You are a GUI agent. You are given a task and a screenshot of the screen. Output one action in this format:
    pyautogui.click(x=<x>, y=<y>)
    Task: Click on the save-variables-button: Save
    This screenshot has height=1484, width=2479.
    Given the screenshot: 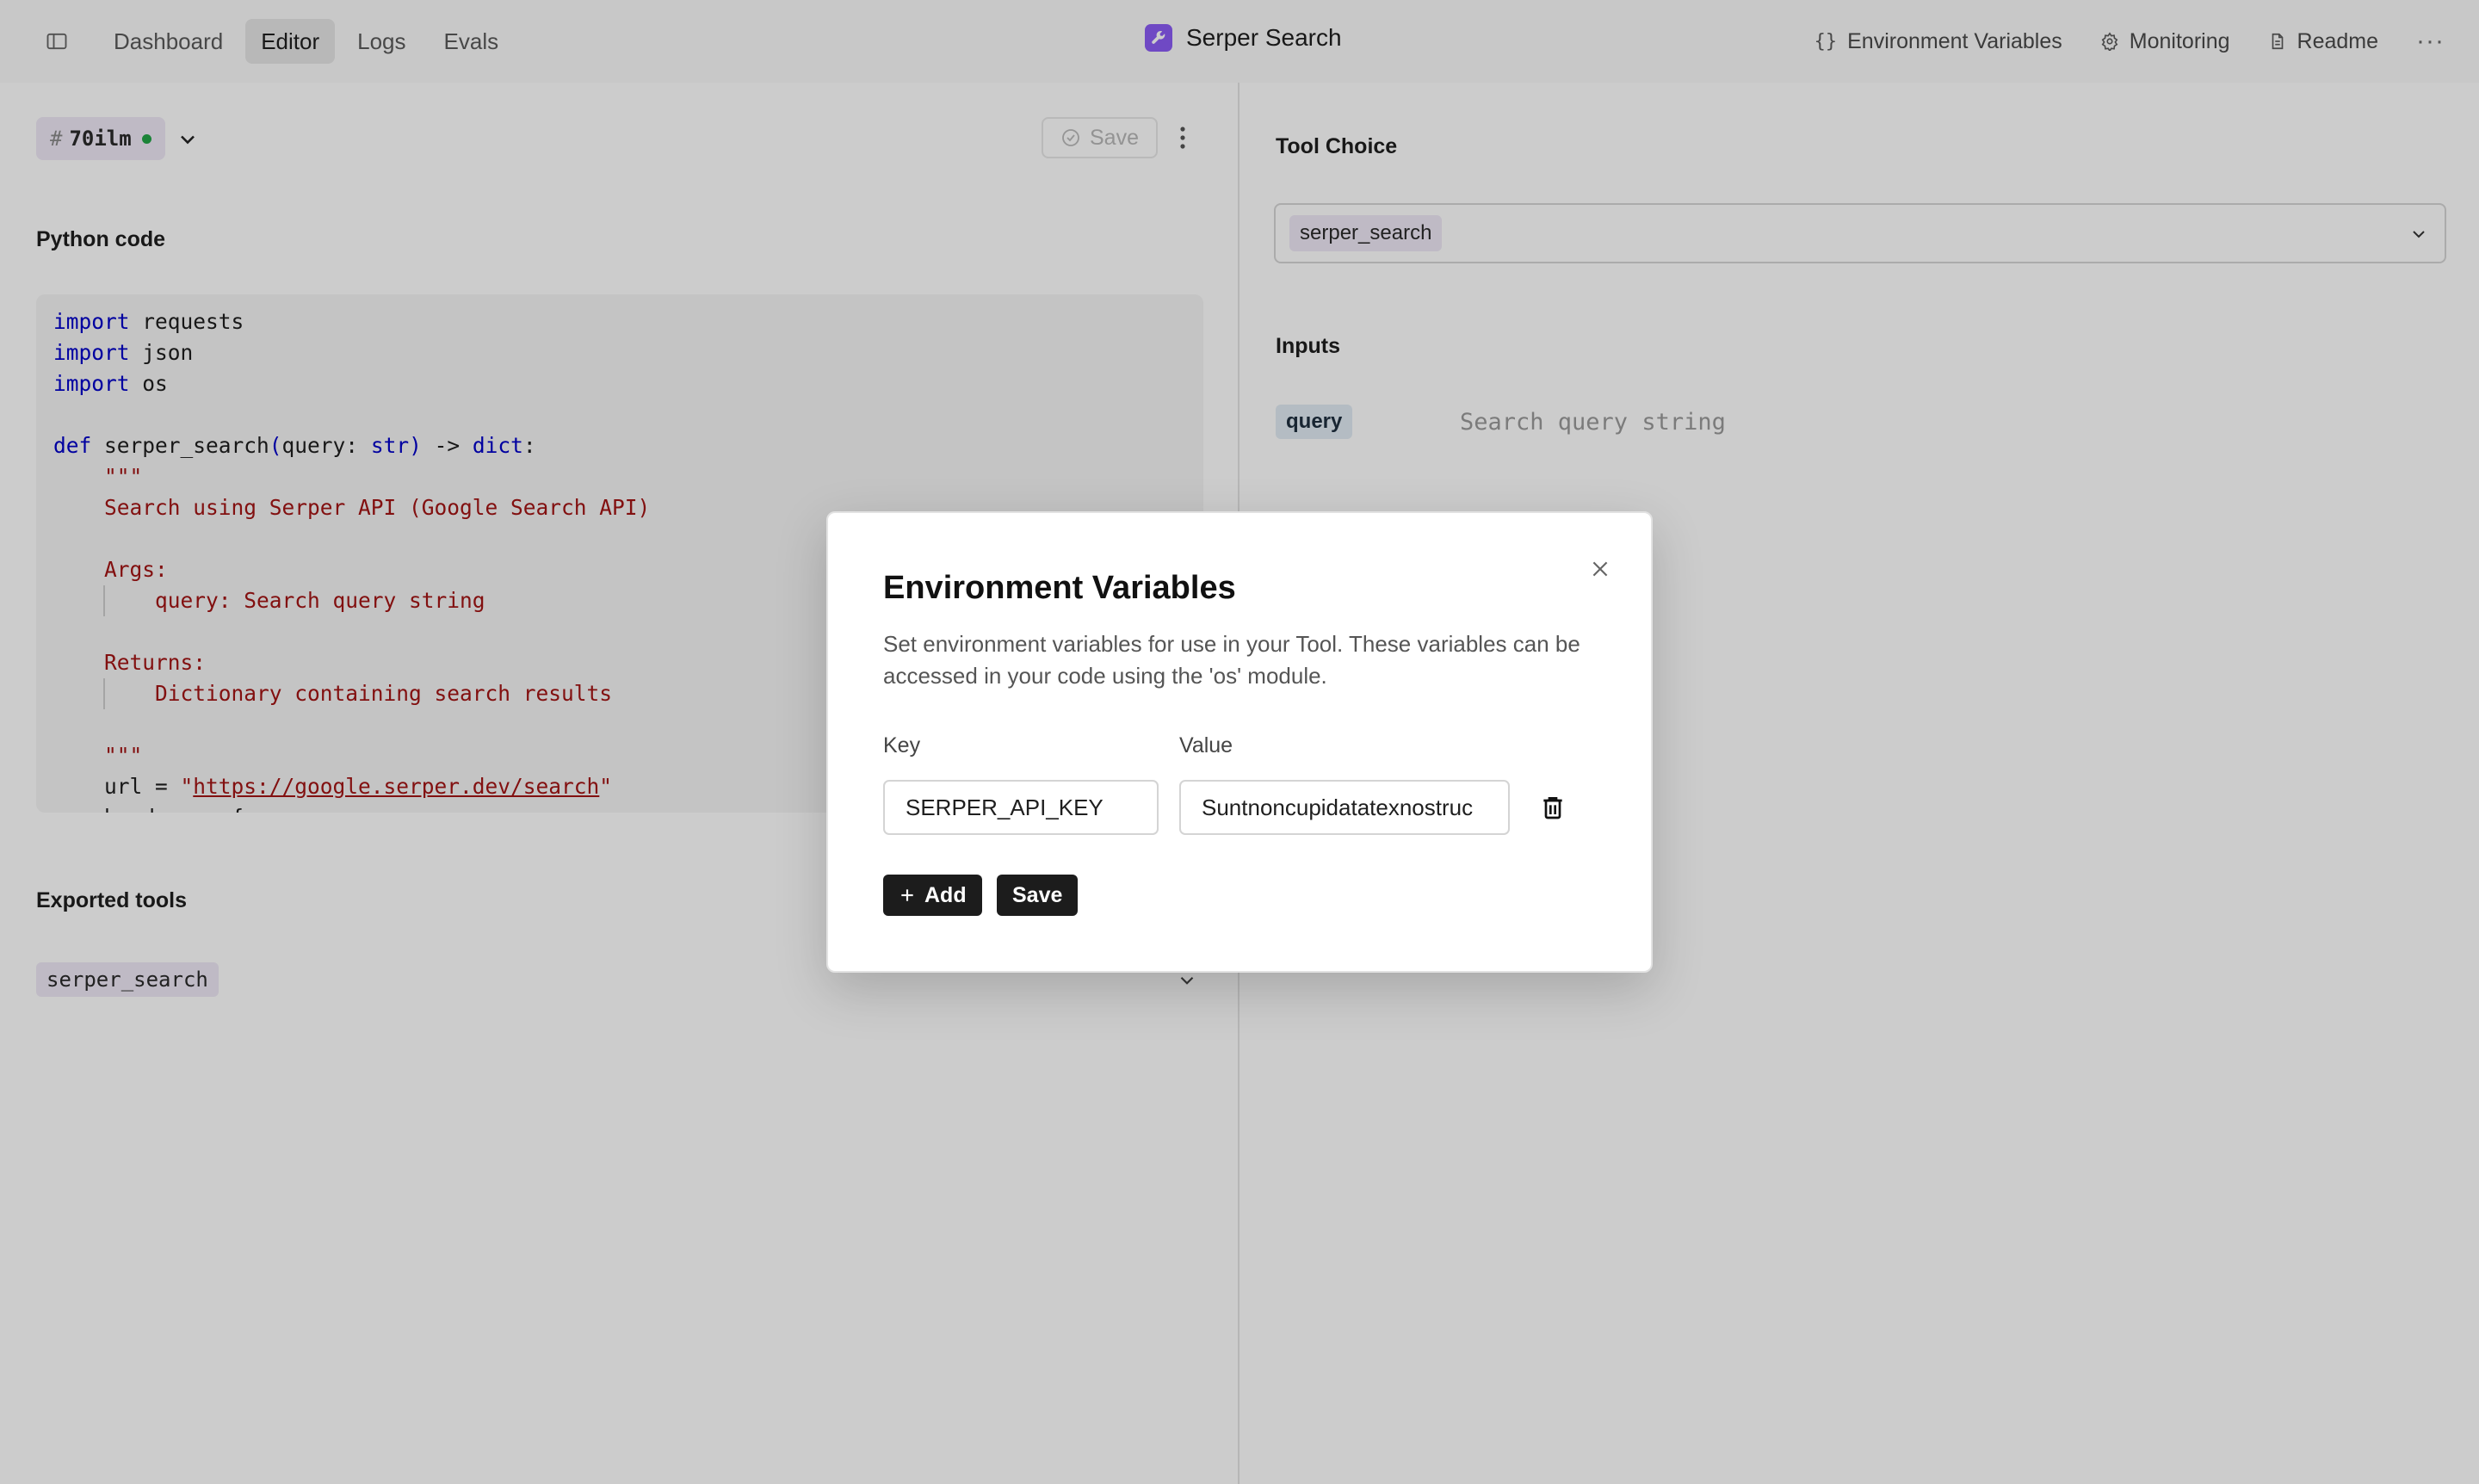 What is the action you would take?
    pyautogui.click(x=1038, y=895)
    